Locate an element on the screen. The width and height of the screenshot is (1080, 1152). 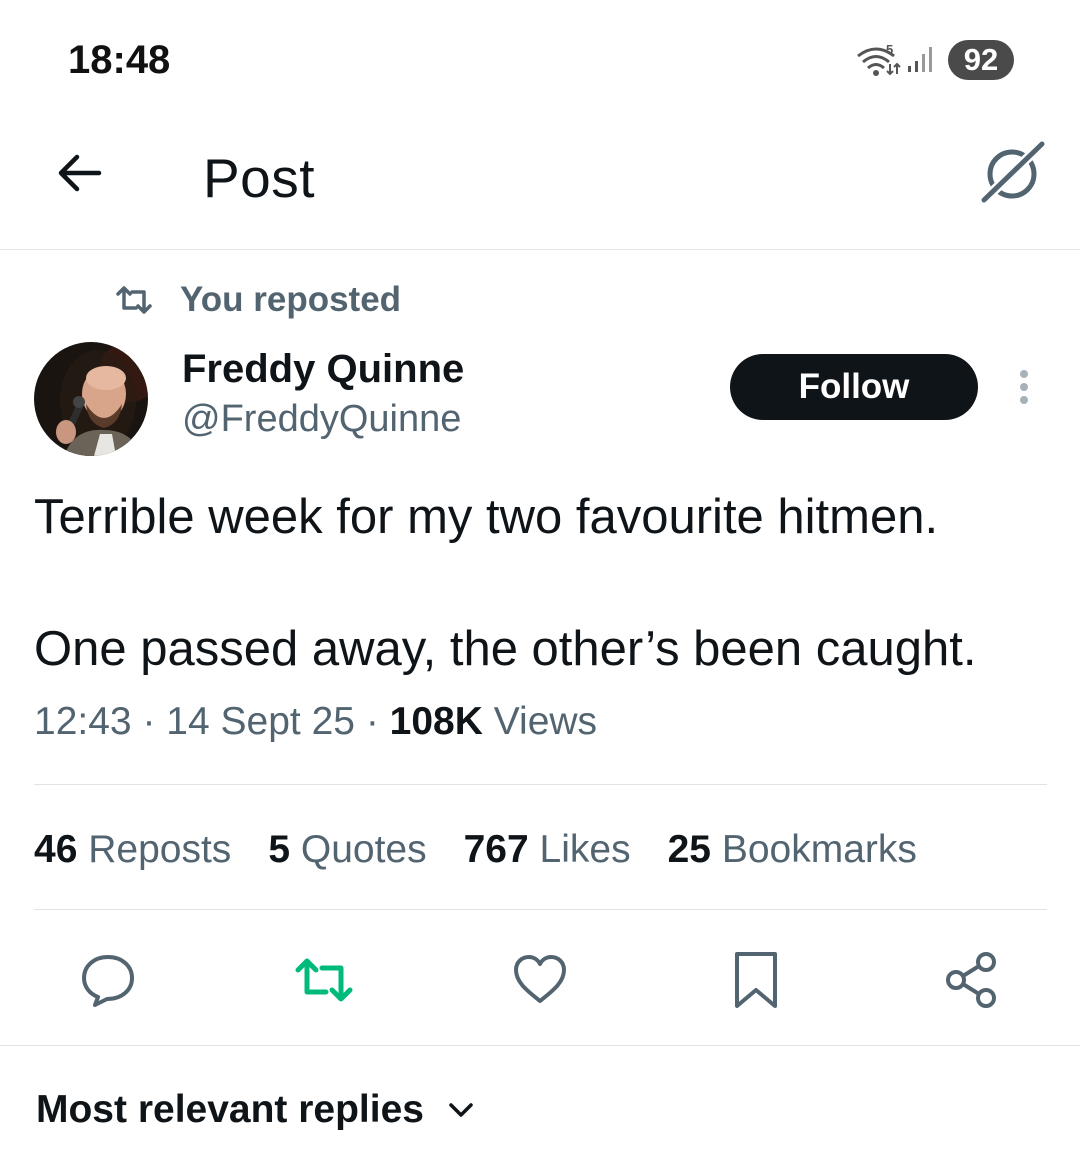
avatar-image is located at coordinates (91, 399).